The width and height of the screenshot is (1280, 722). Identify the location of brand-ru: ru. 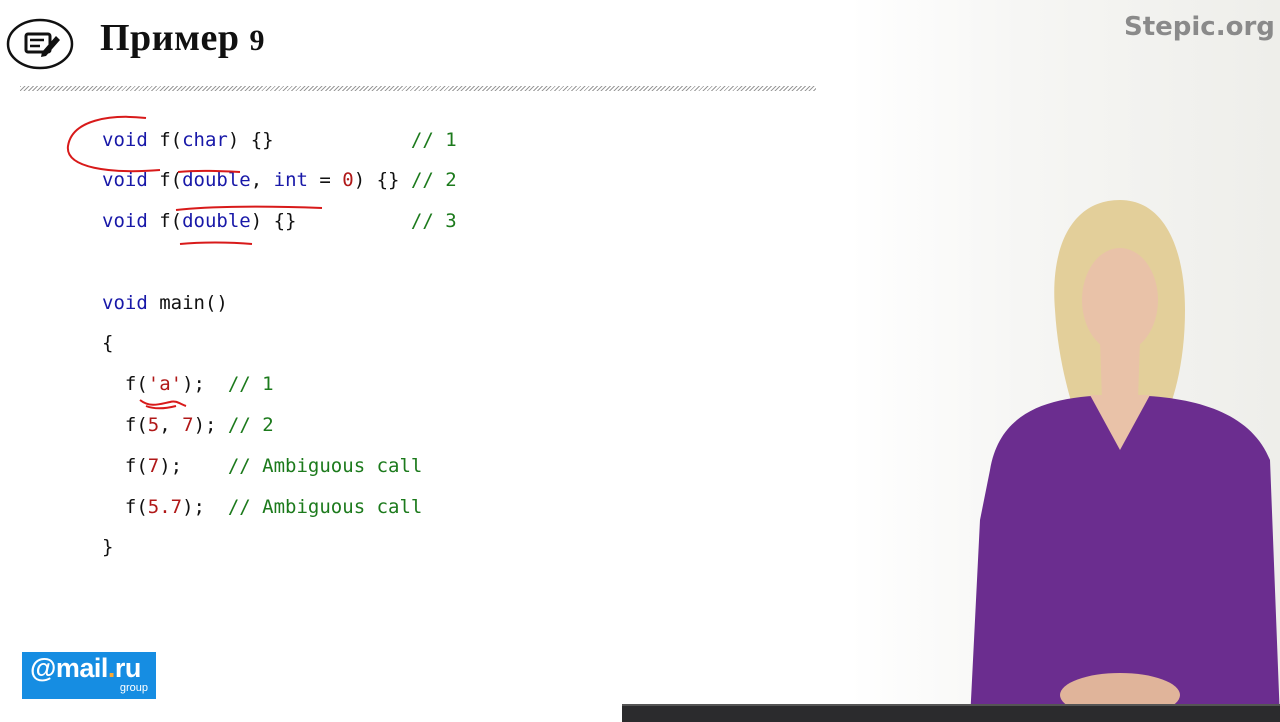
(128, 668).